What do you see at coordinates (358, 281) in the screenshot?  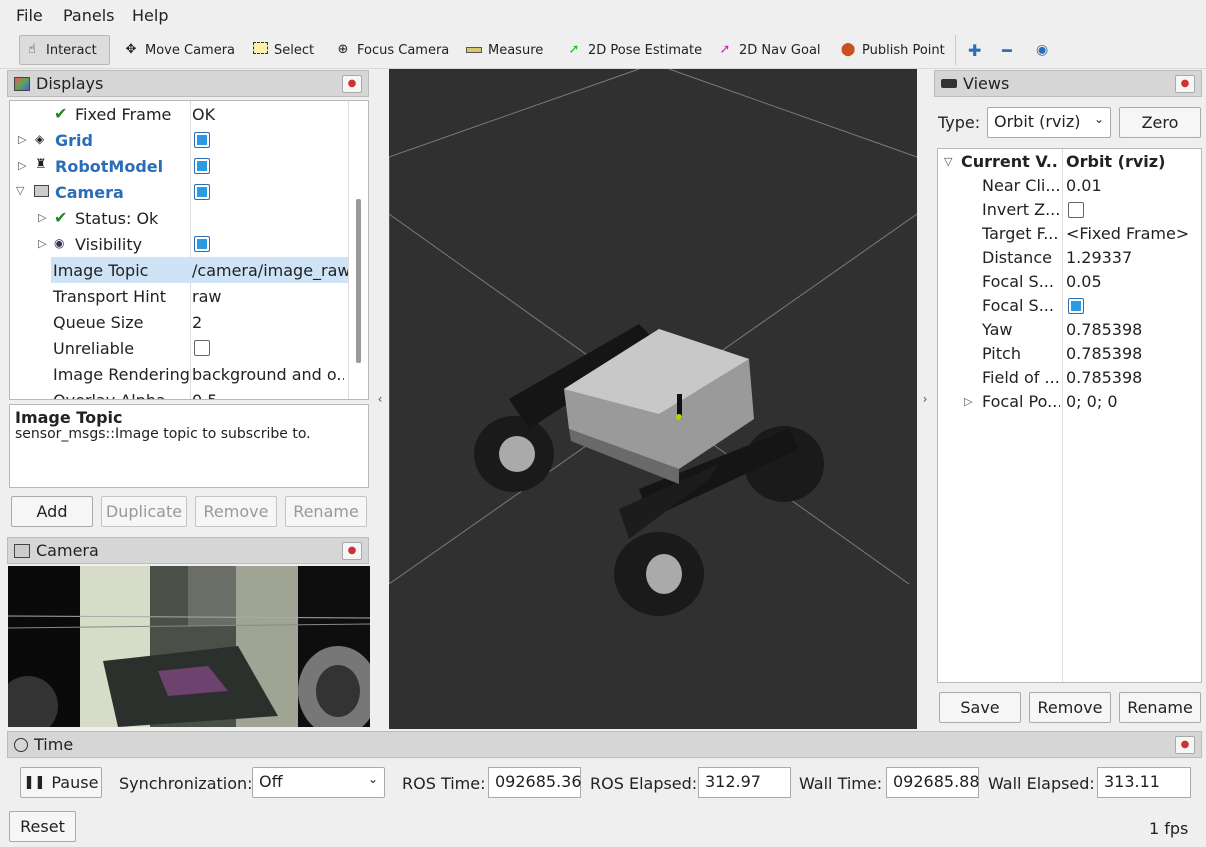 I see `scrollbar-thumb` at bounding box center [358, 281].